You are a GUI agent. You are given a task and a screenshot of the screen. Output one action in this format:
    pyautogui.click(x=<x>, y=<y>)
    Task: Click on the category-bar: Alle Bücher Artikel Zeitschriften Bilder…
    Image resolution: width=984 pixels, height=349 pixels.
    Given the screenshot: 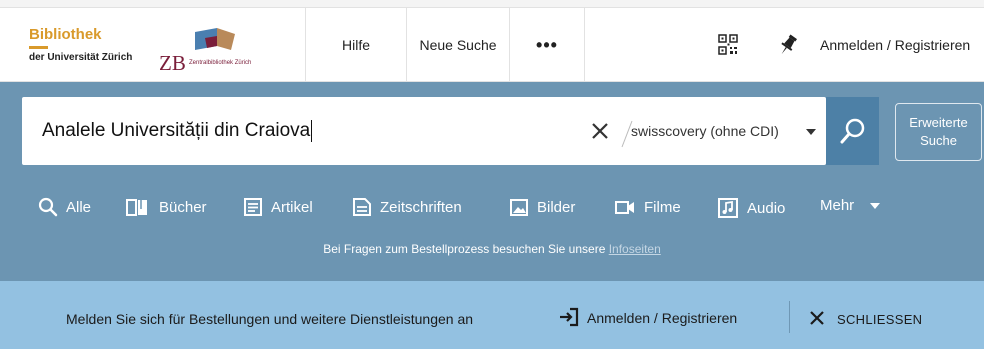 What is the action you would take?
    pyautogui.click(x=492, y=209)
    